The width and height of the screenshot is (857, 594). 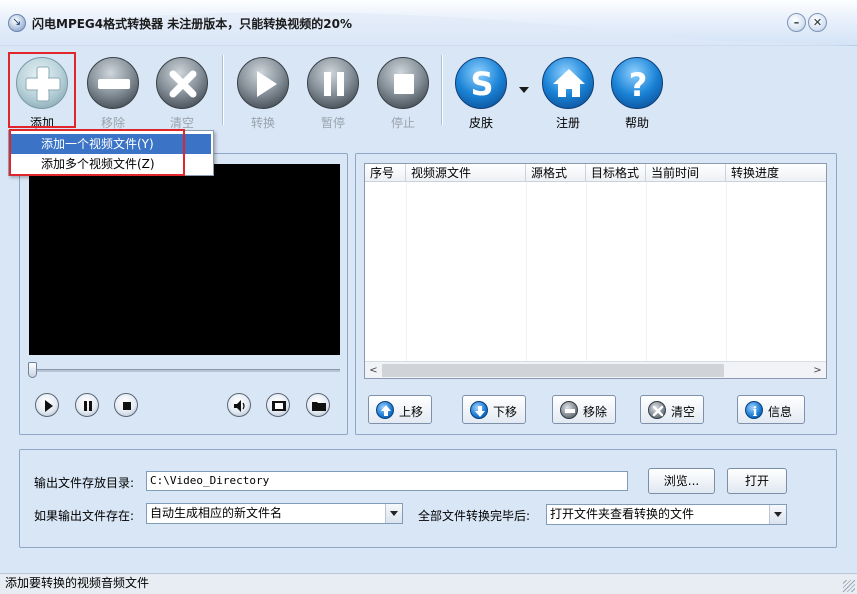 I want to click on svg-text: i, so click(x=755, y=412).